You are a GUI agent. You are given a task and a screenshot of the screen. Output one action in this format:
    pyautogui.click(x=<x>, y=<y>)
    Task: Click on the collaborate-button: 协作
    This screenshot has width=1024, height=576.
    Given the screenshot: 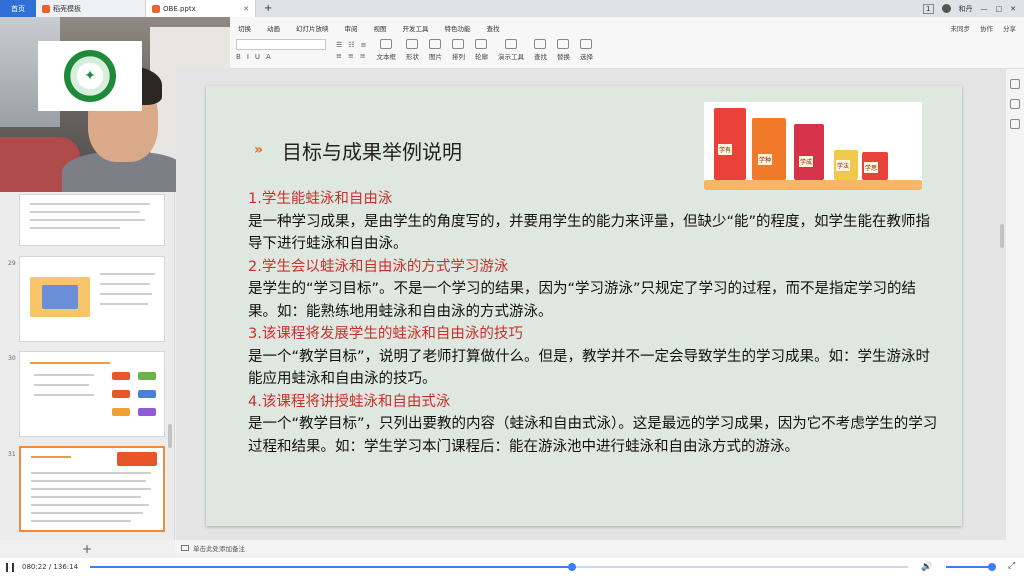 What is the action you would take?
    pyautogui.click(x=986, y=28)
    